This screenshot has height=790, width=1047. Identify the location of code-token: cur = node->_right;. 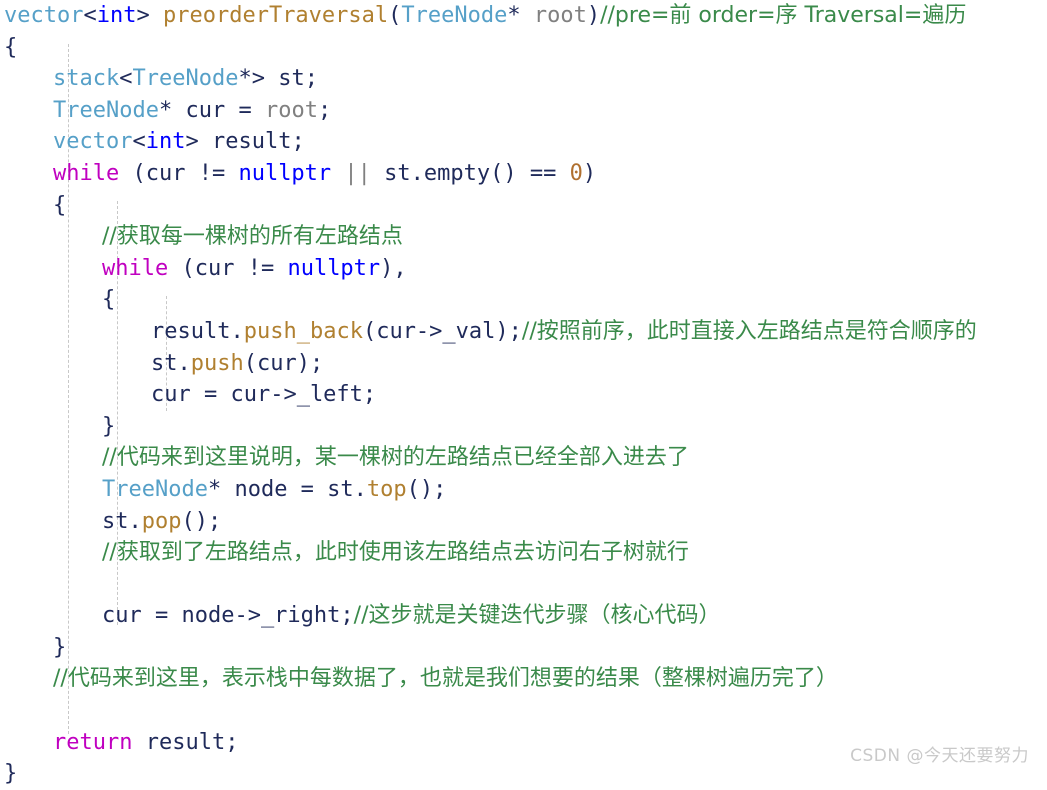
(228, 616).